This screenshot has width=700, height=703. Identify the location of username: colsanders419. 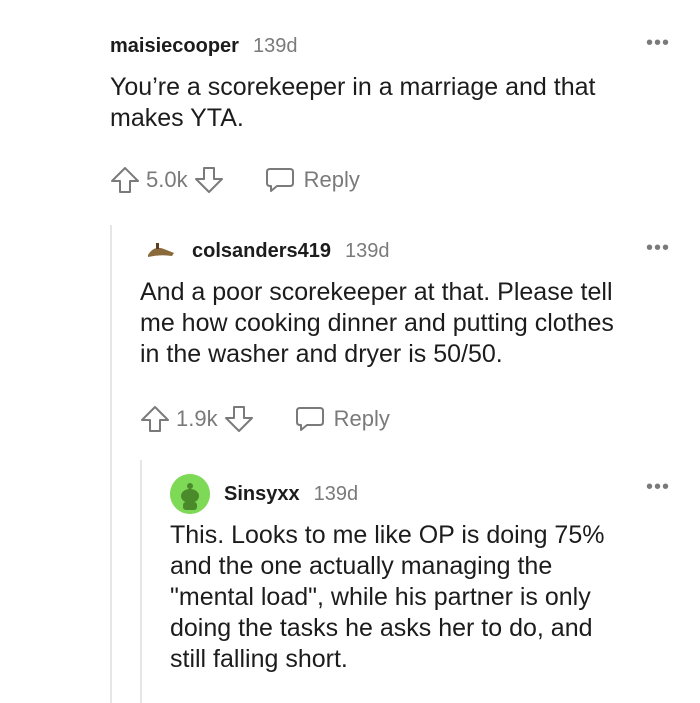
(261, 251).